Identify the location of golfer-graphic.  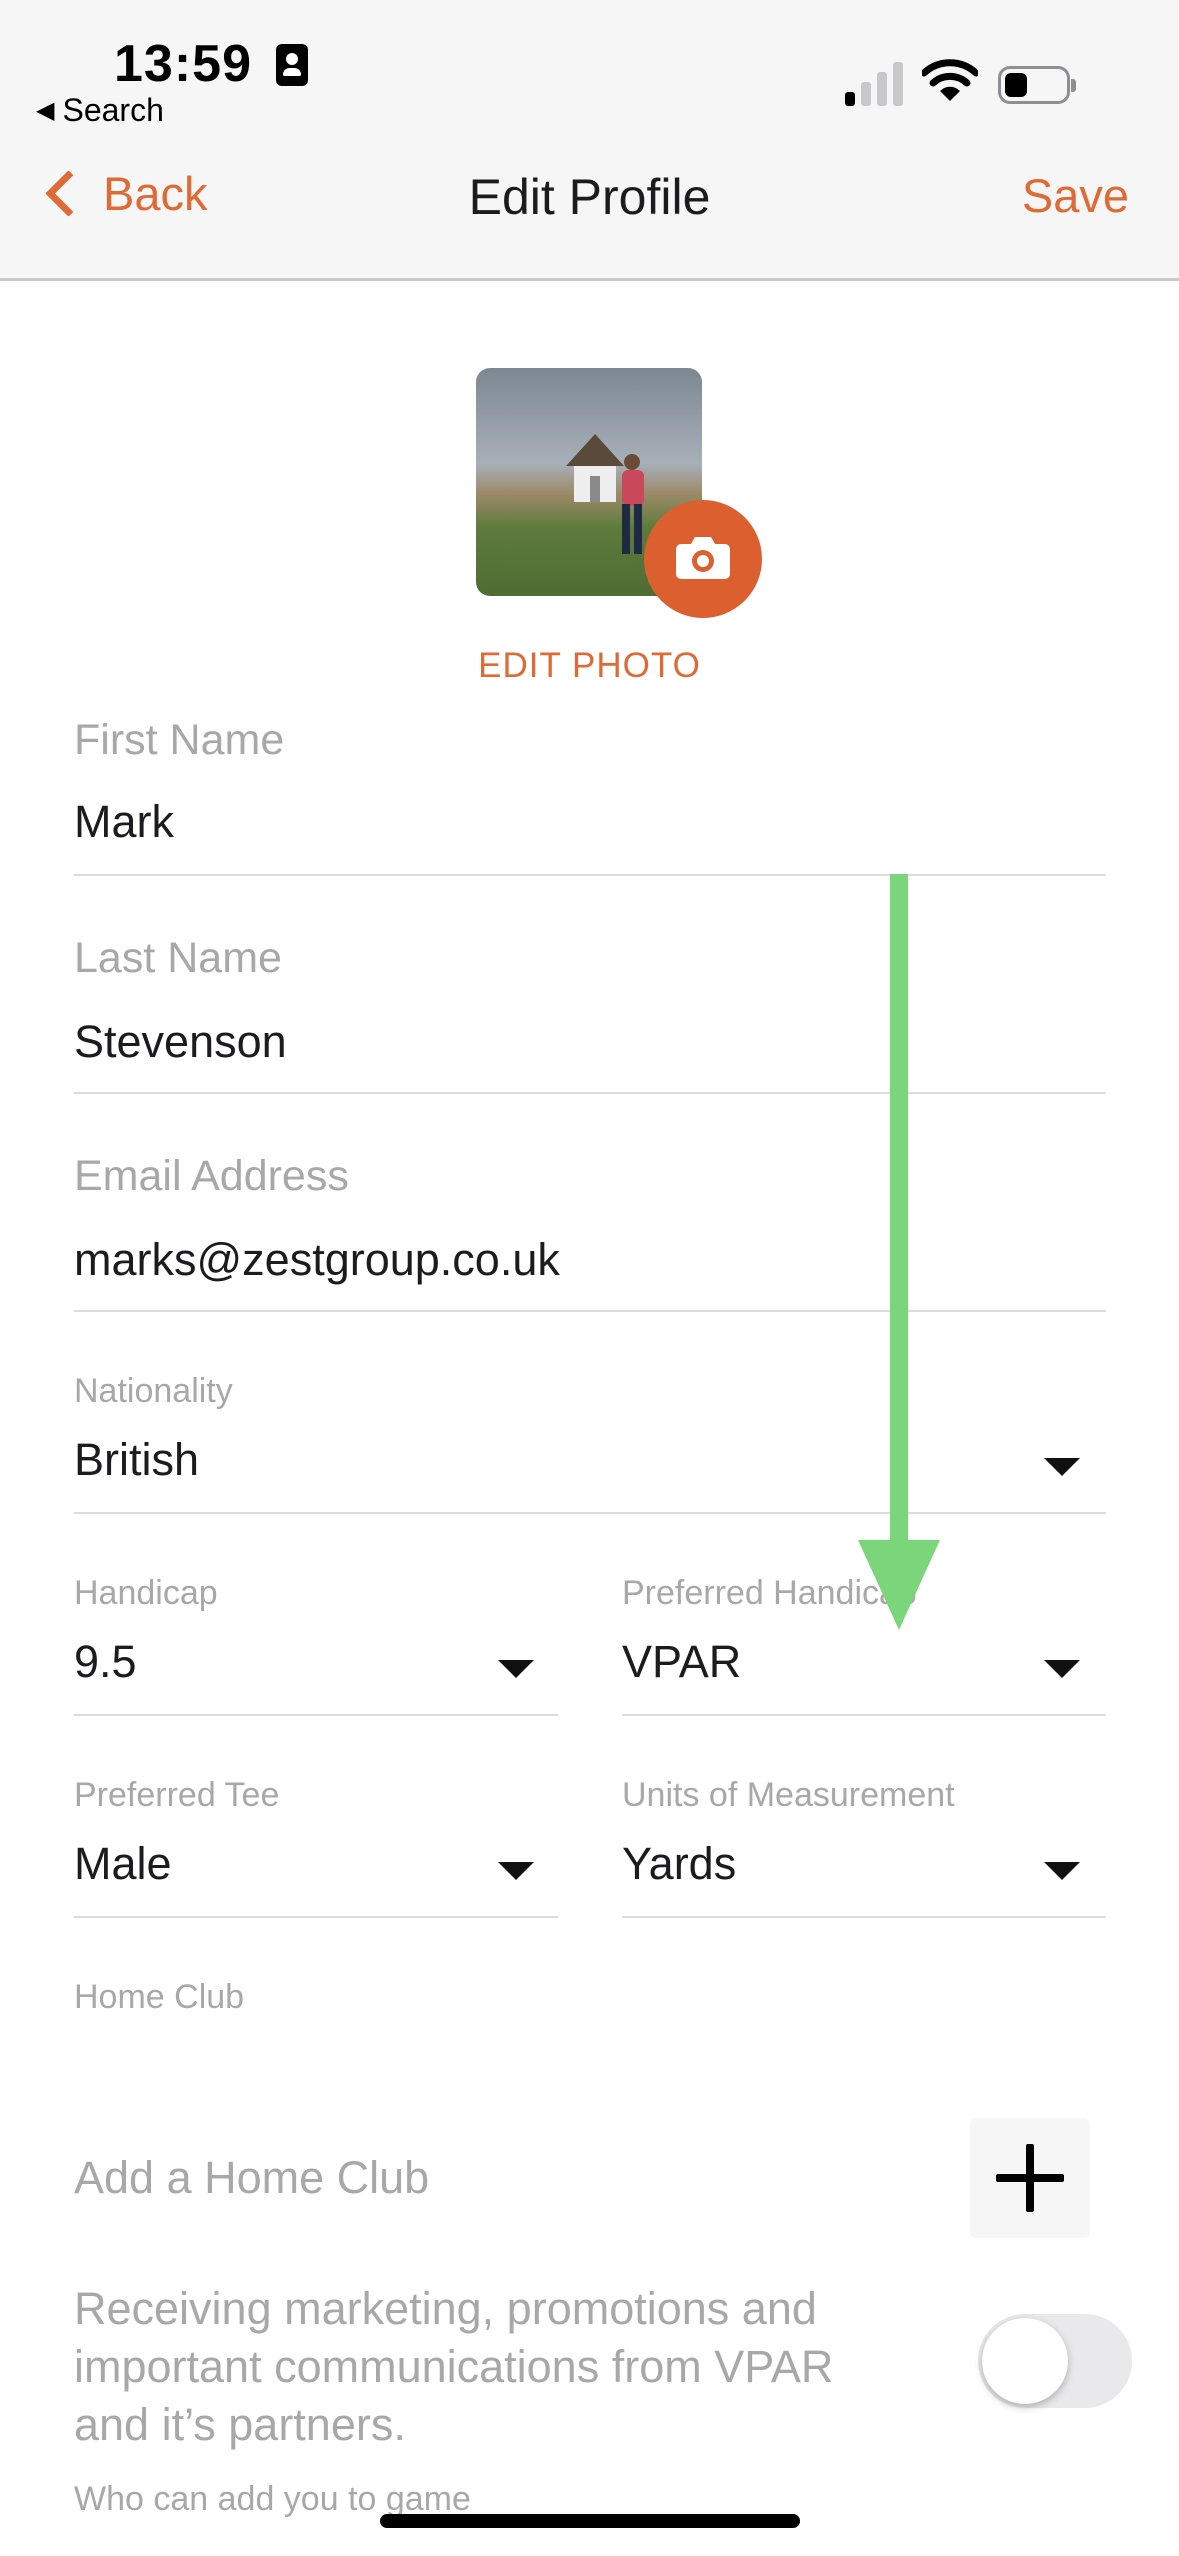
(633, 504).